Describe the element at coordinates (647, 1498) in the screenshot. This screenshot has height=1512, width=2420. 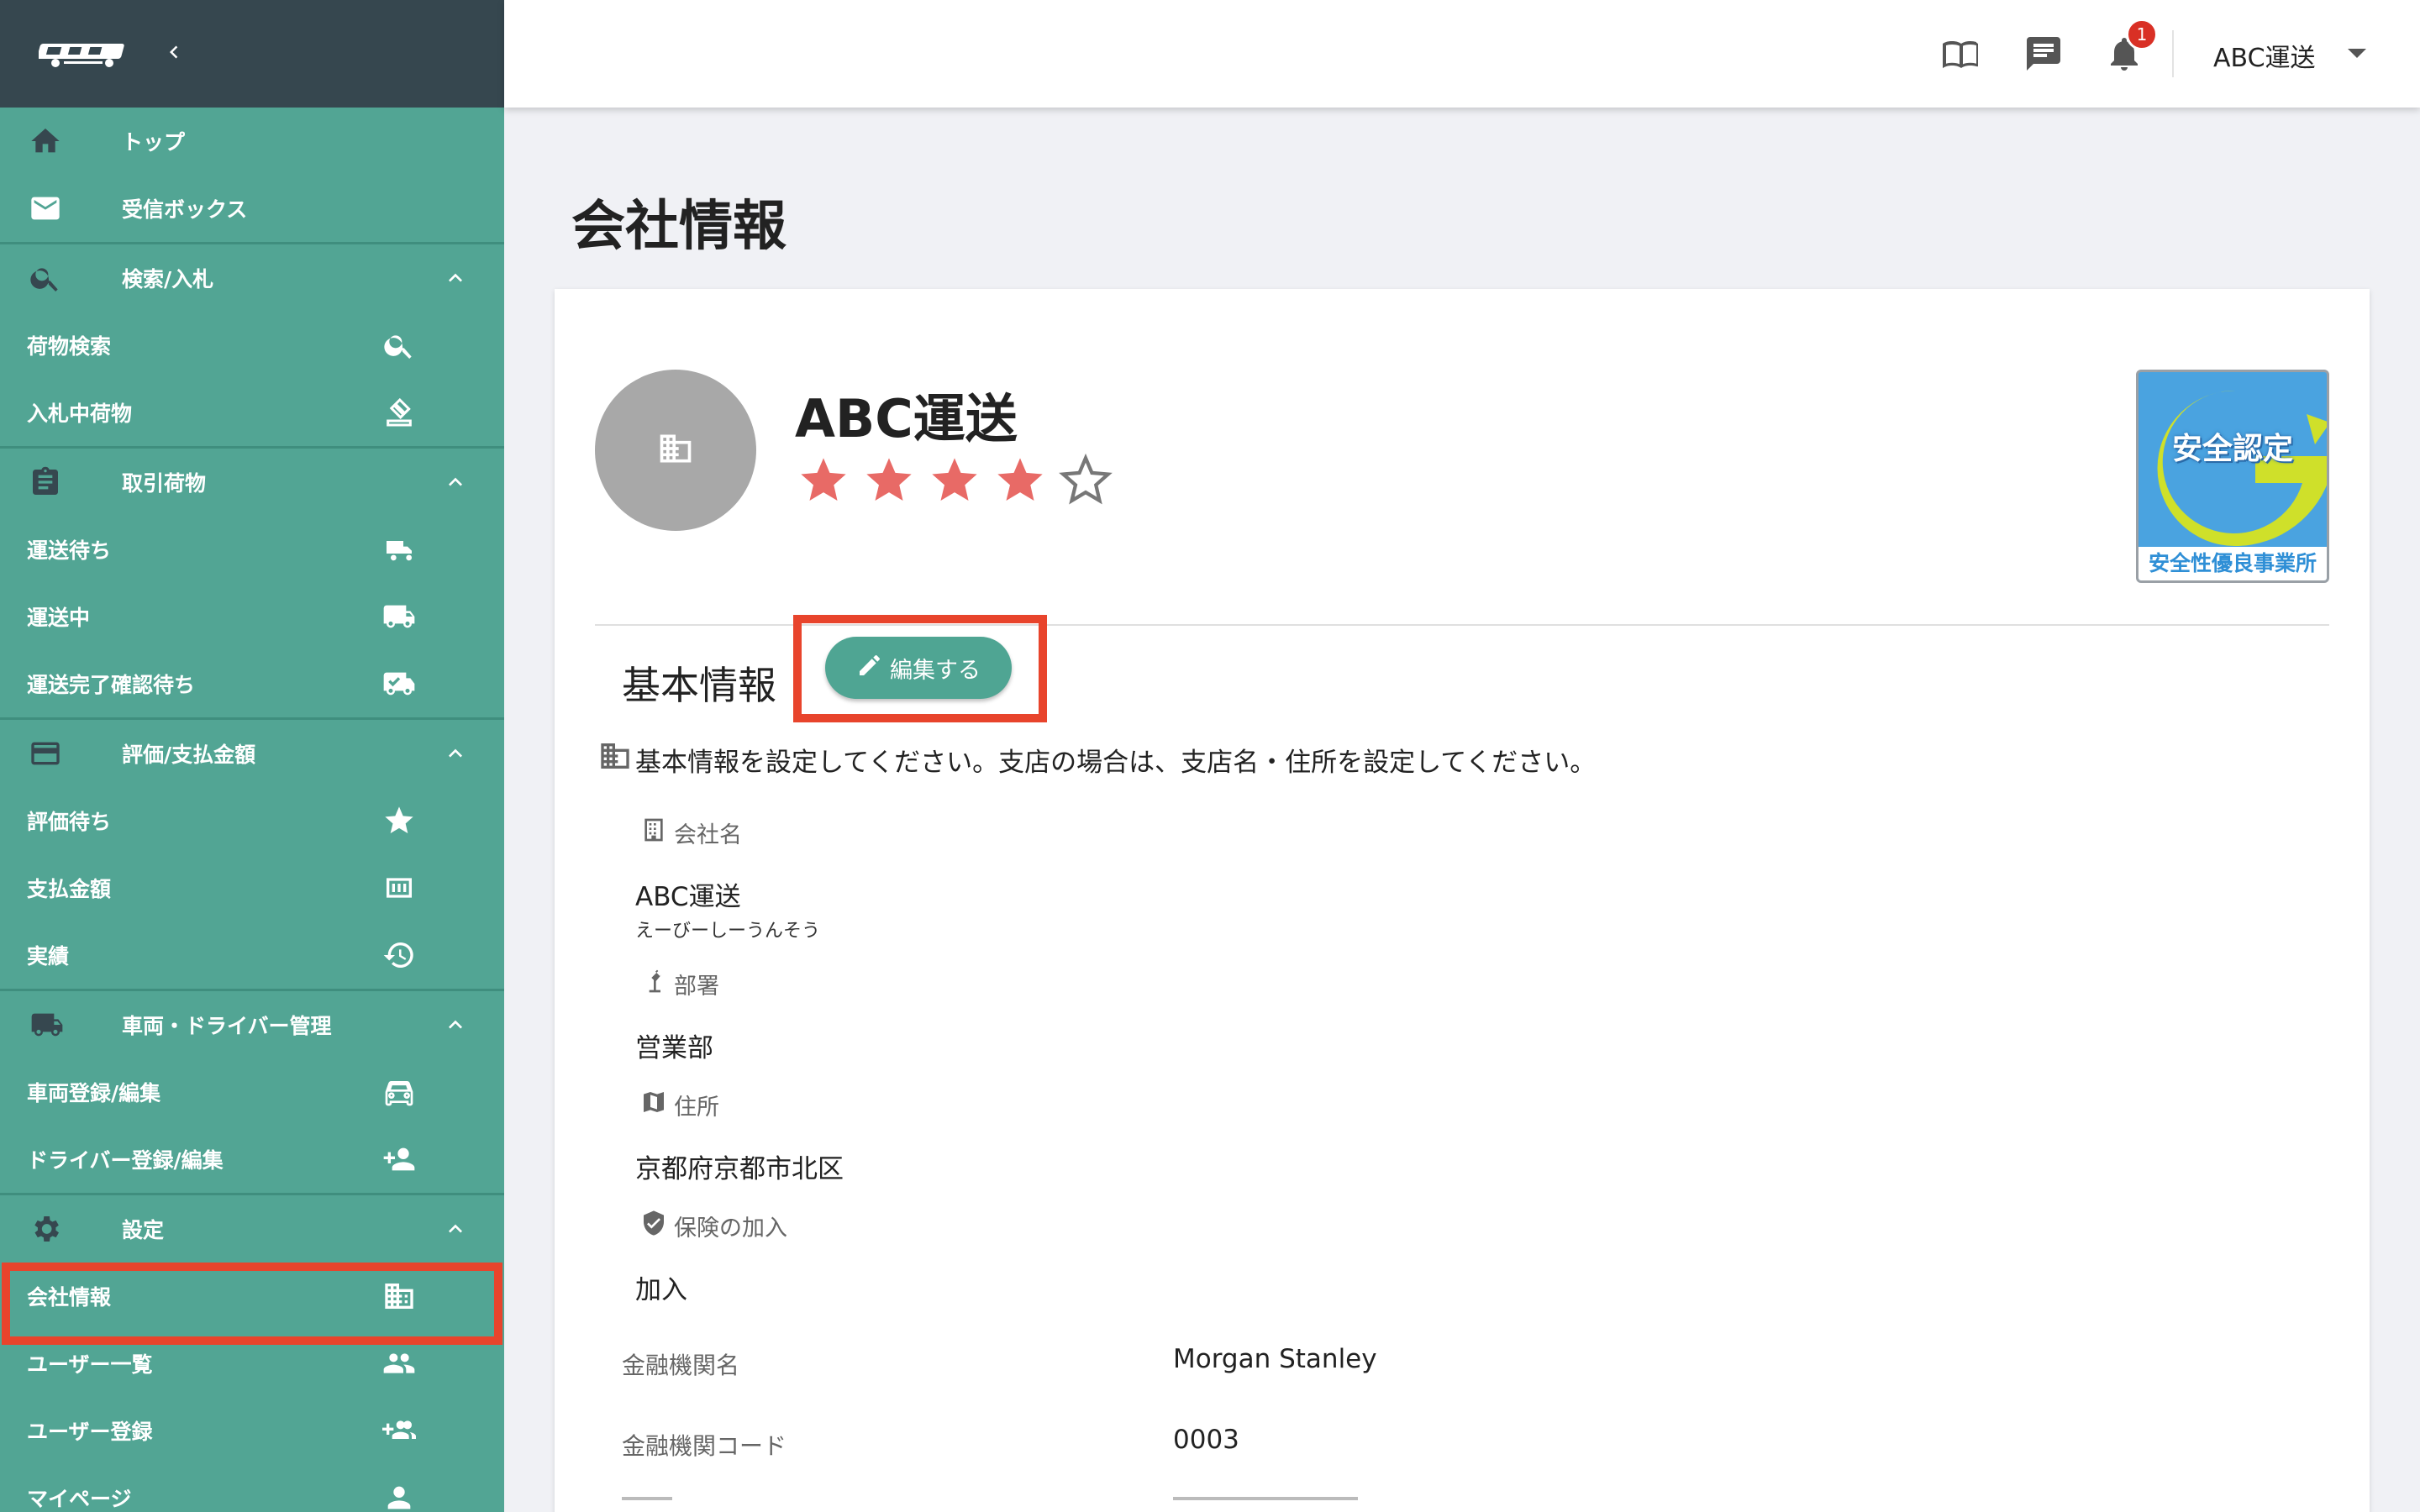
I see `clipped-row-label` at that location.